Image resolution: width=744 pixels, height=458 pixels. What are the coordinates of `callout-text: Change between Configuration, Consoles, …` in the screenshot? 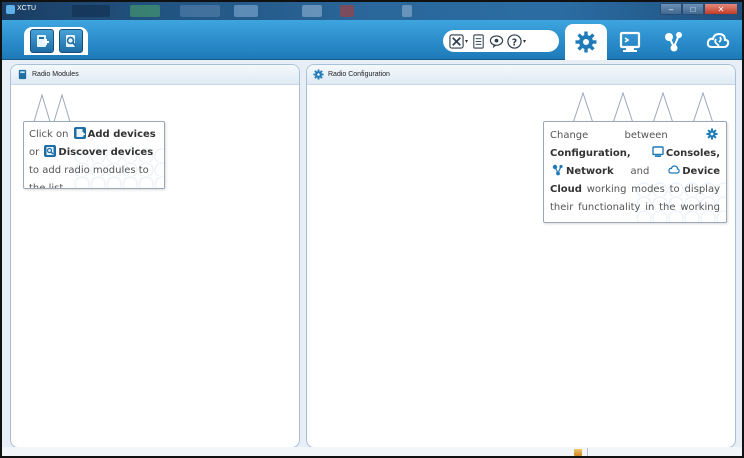 It's located at (635, 174).